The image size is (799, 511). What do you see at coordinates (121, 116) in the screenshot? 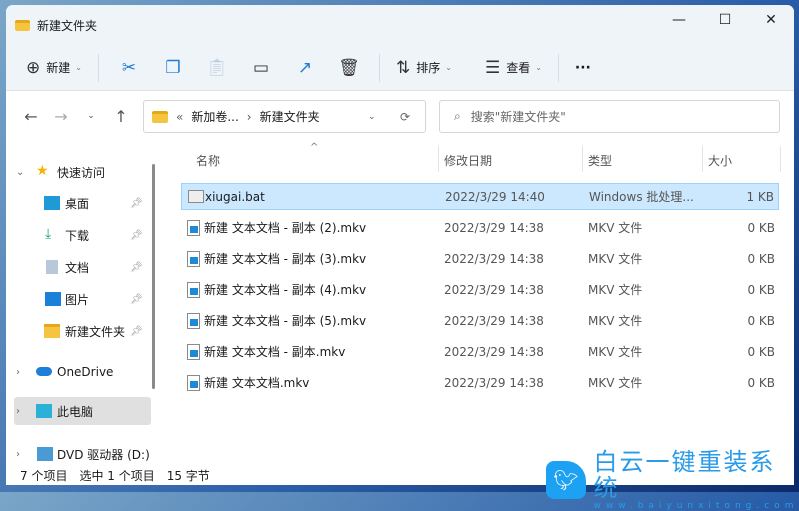
I see `up-button: ↑` at bounding box center [121, 116].